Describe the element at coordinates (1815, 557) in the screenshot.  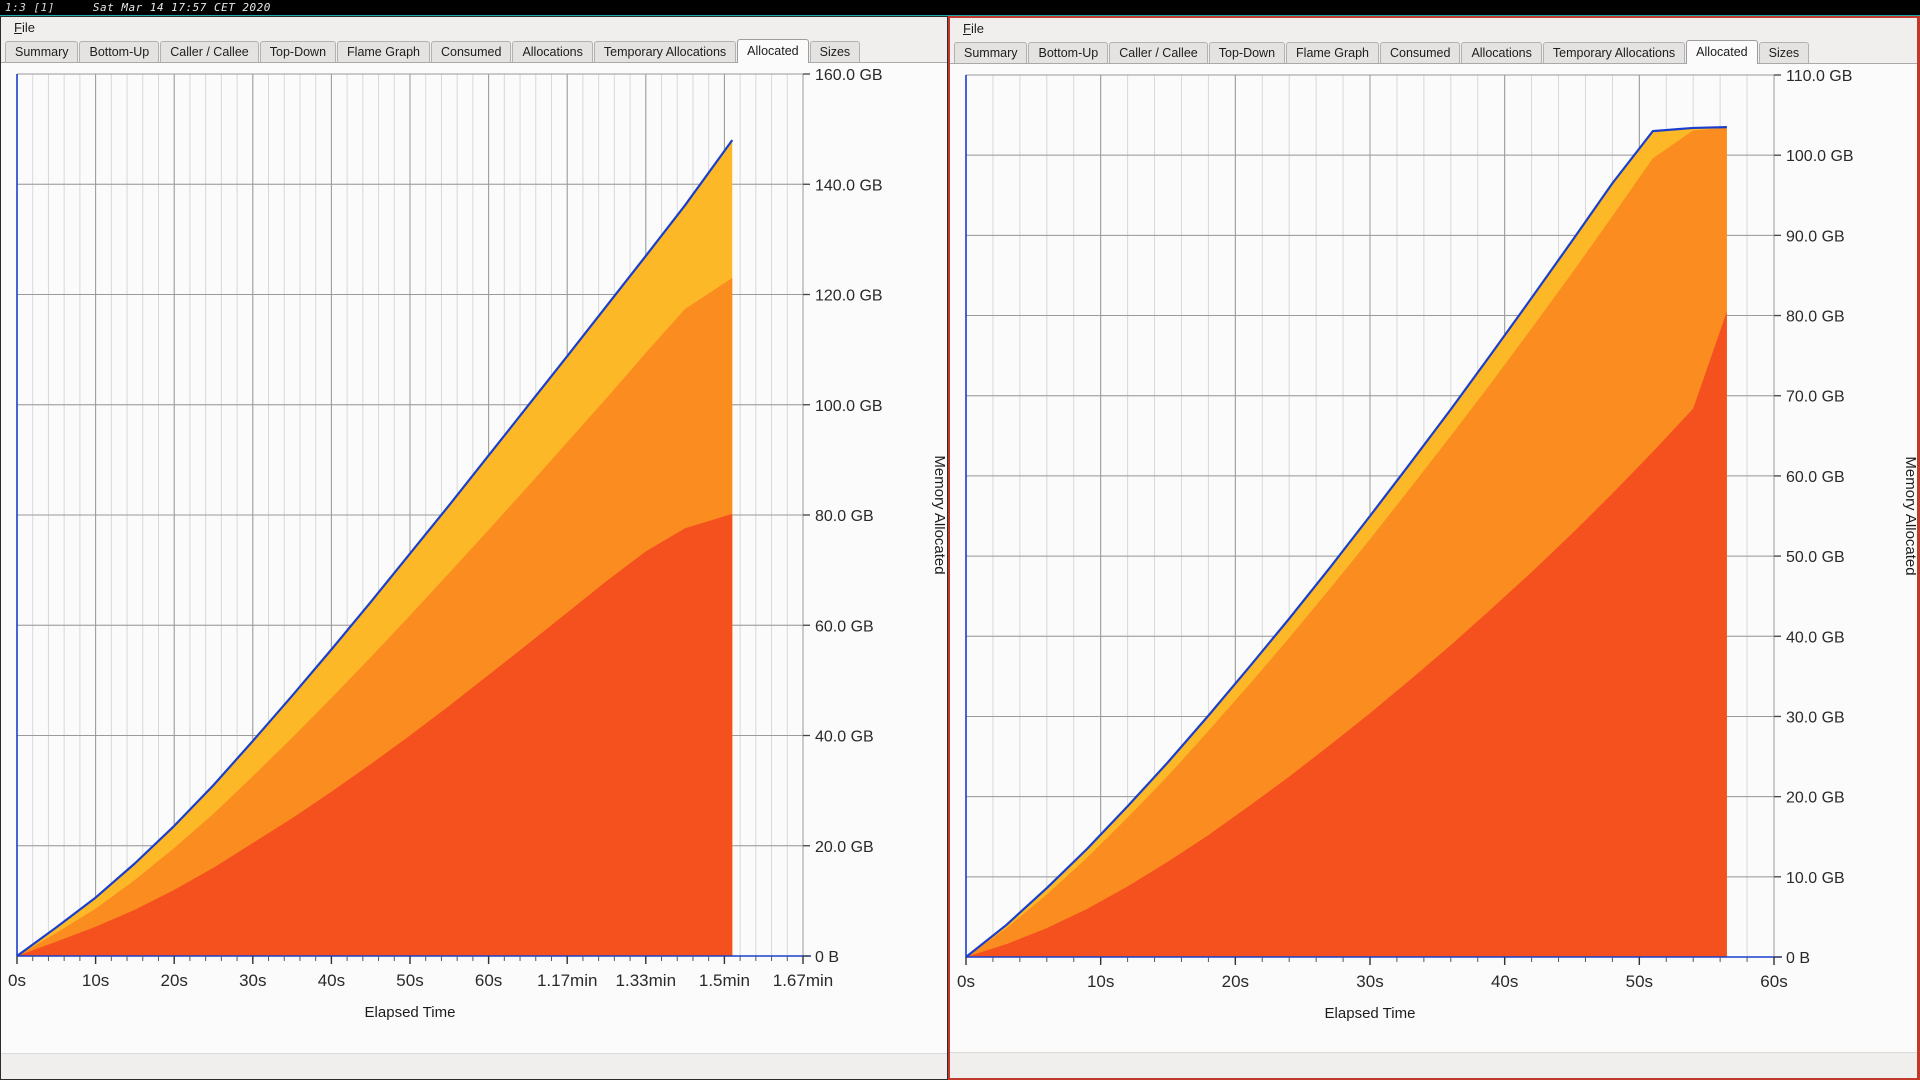
I see `y-tick-label: 50.0 GB` at that location.